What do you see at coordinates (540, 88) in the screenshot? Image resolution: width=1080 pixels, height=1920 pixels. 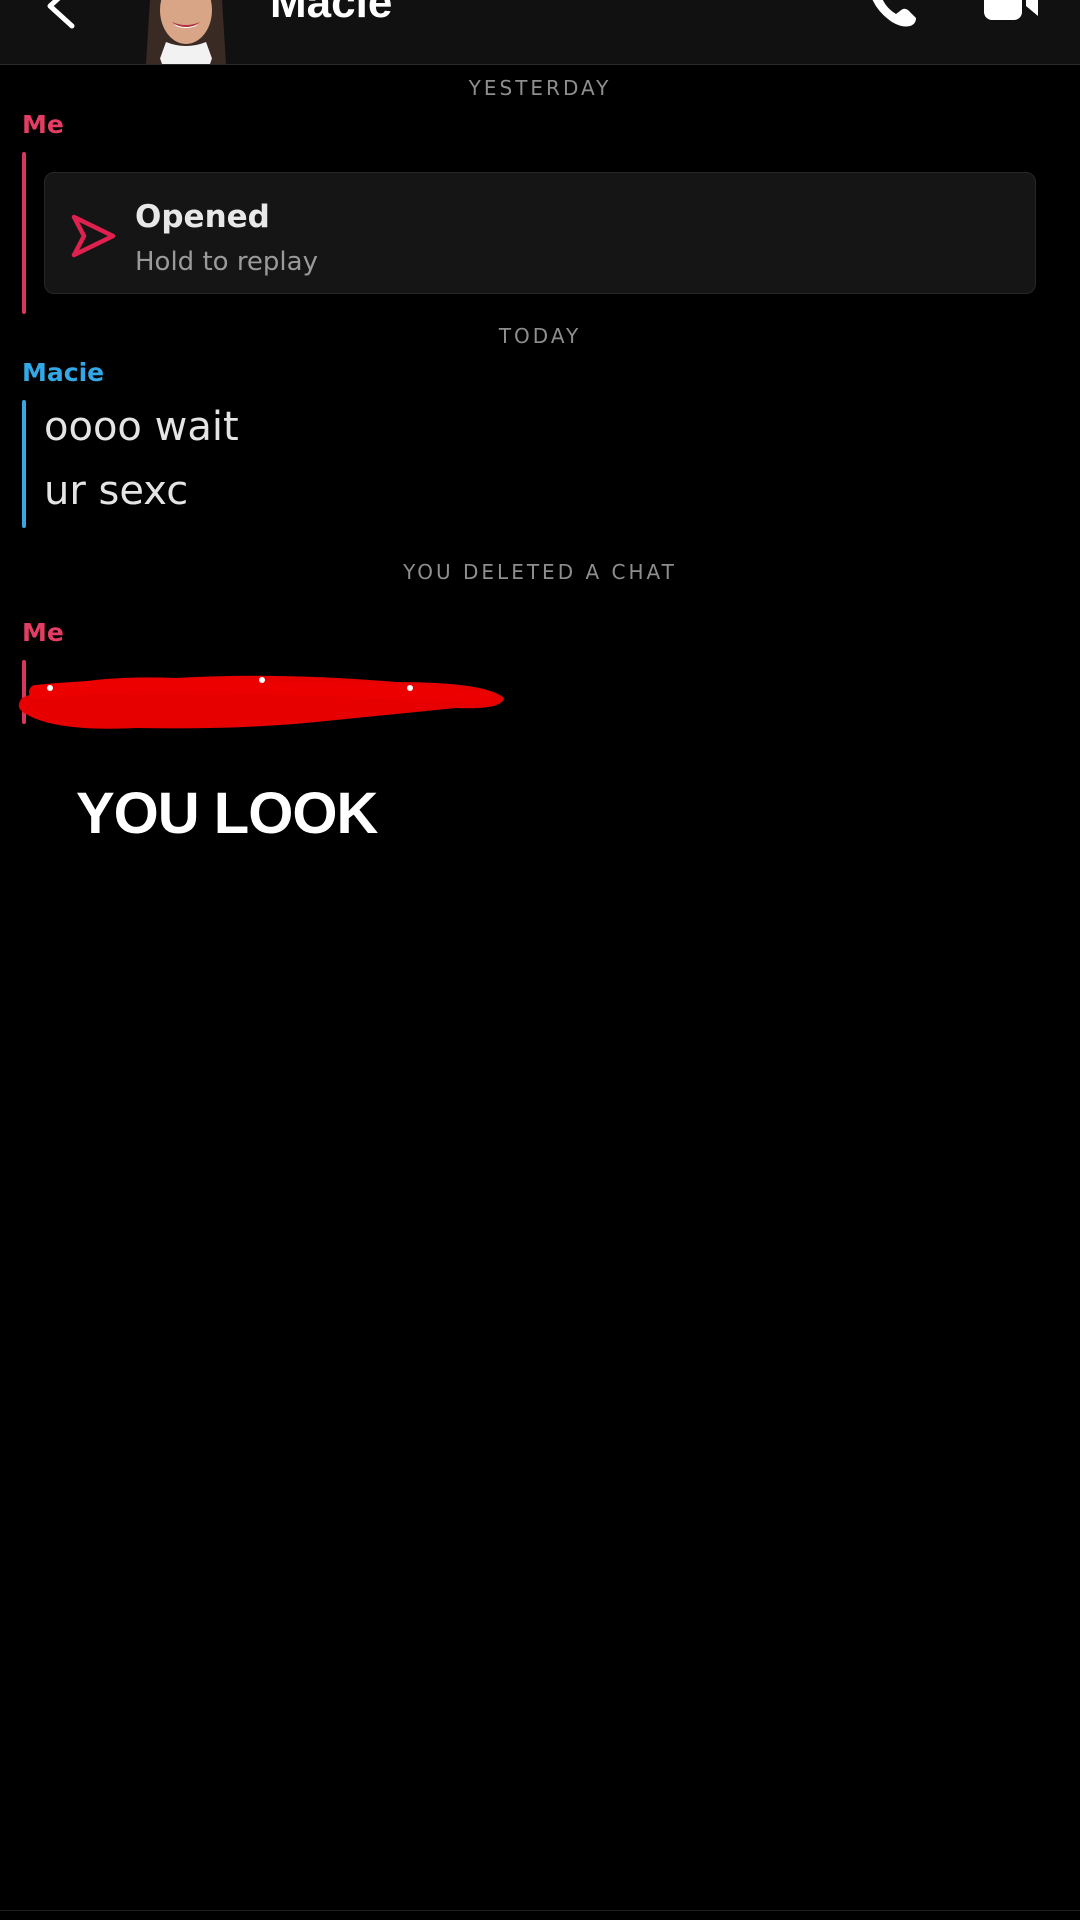 I see `date-divider-yesterday: YESTERDAY` at bounding box center [540, 88].